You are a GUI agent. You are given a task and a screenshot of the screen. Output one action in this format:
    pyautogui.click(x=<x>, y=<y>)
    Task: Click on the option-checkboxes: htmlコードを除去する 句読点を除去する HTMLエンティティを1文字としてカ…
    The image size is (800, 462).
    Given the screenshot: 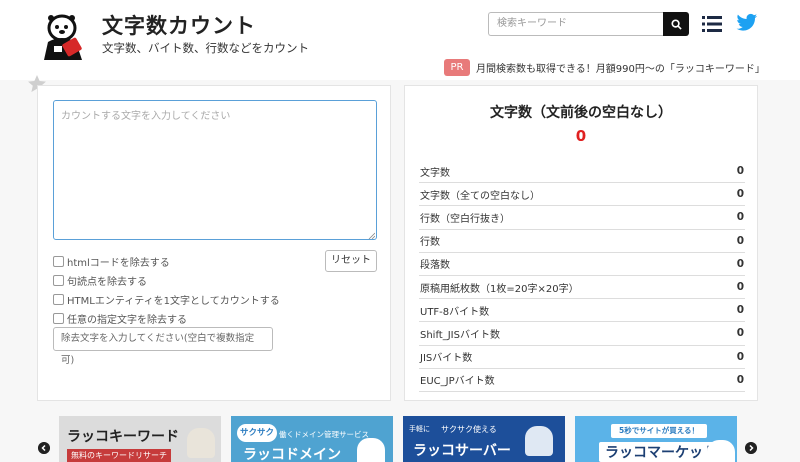 What is the action you would take?
    pyautogui.click(x=166, y=290)
    